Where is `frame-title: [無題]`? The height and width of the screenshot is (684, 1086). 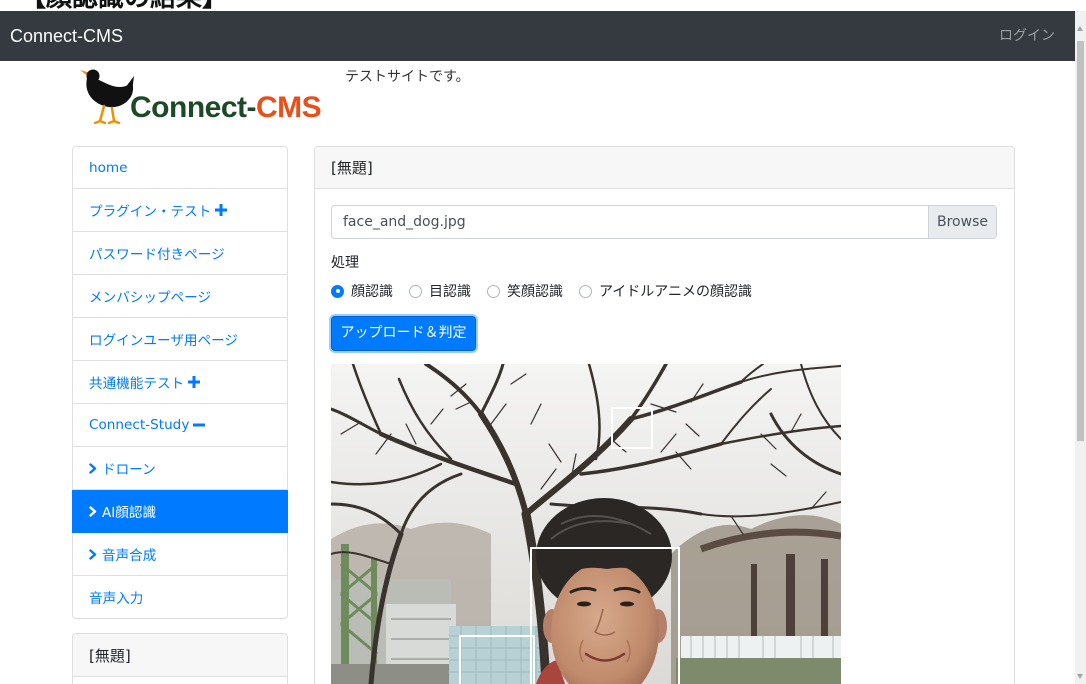
frame-title: [無題] is located at coordinates (664, 168).